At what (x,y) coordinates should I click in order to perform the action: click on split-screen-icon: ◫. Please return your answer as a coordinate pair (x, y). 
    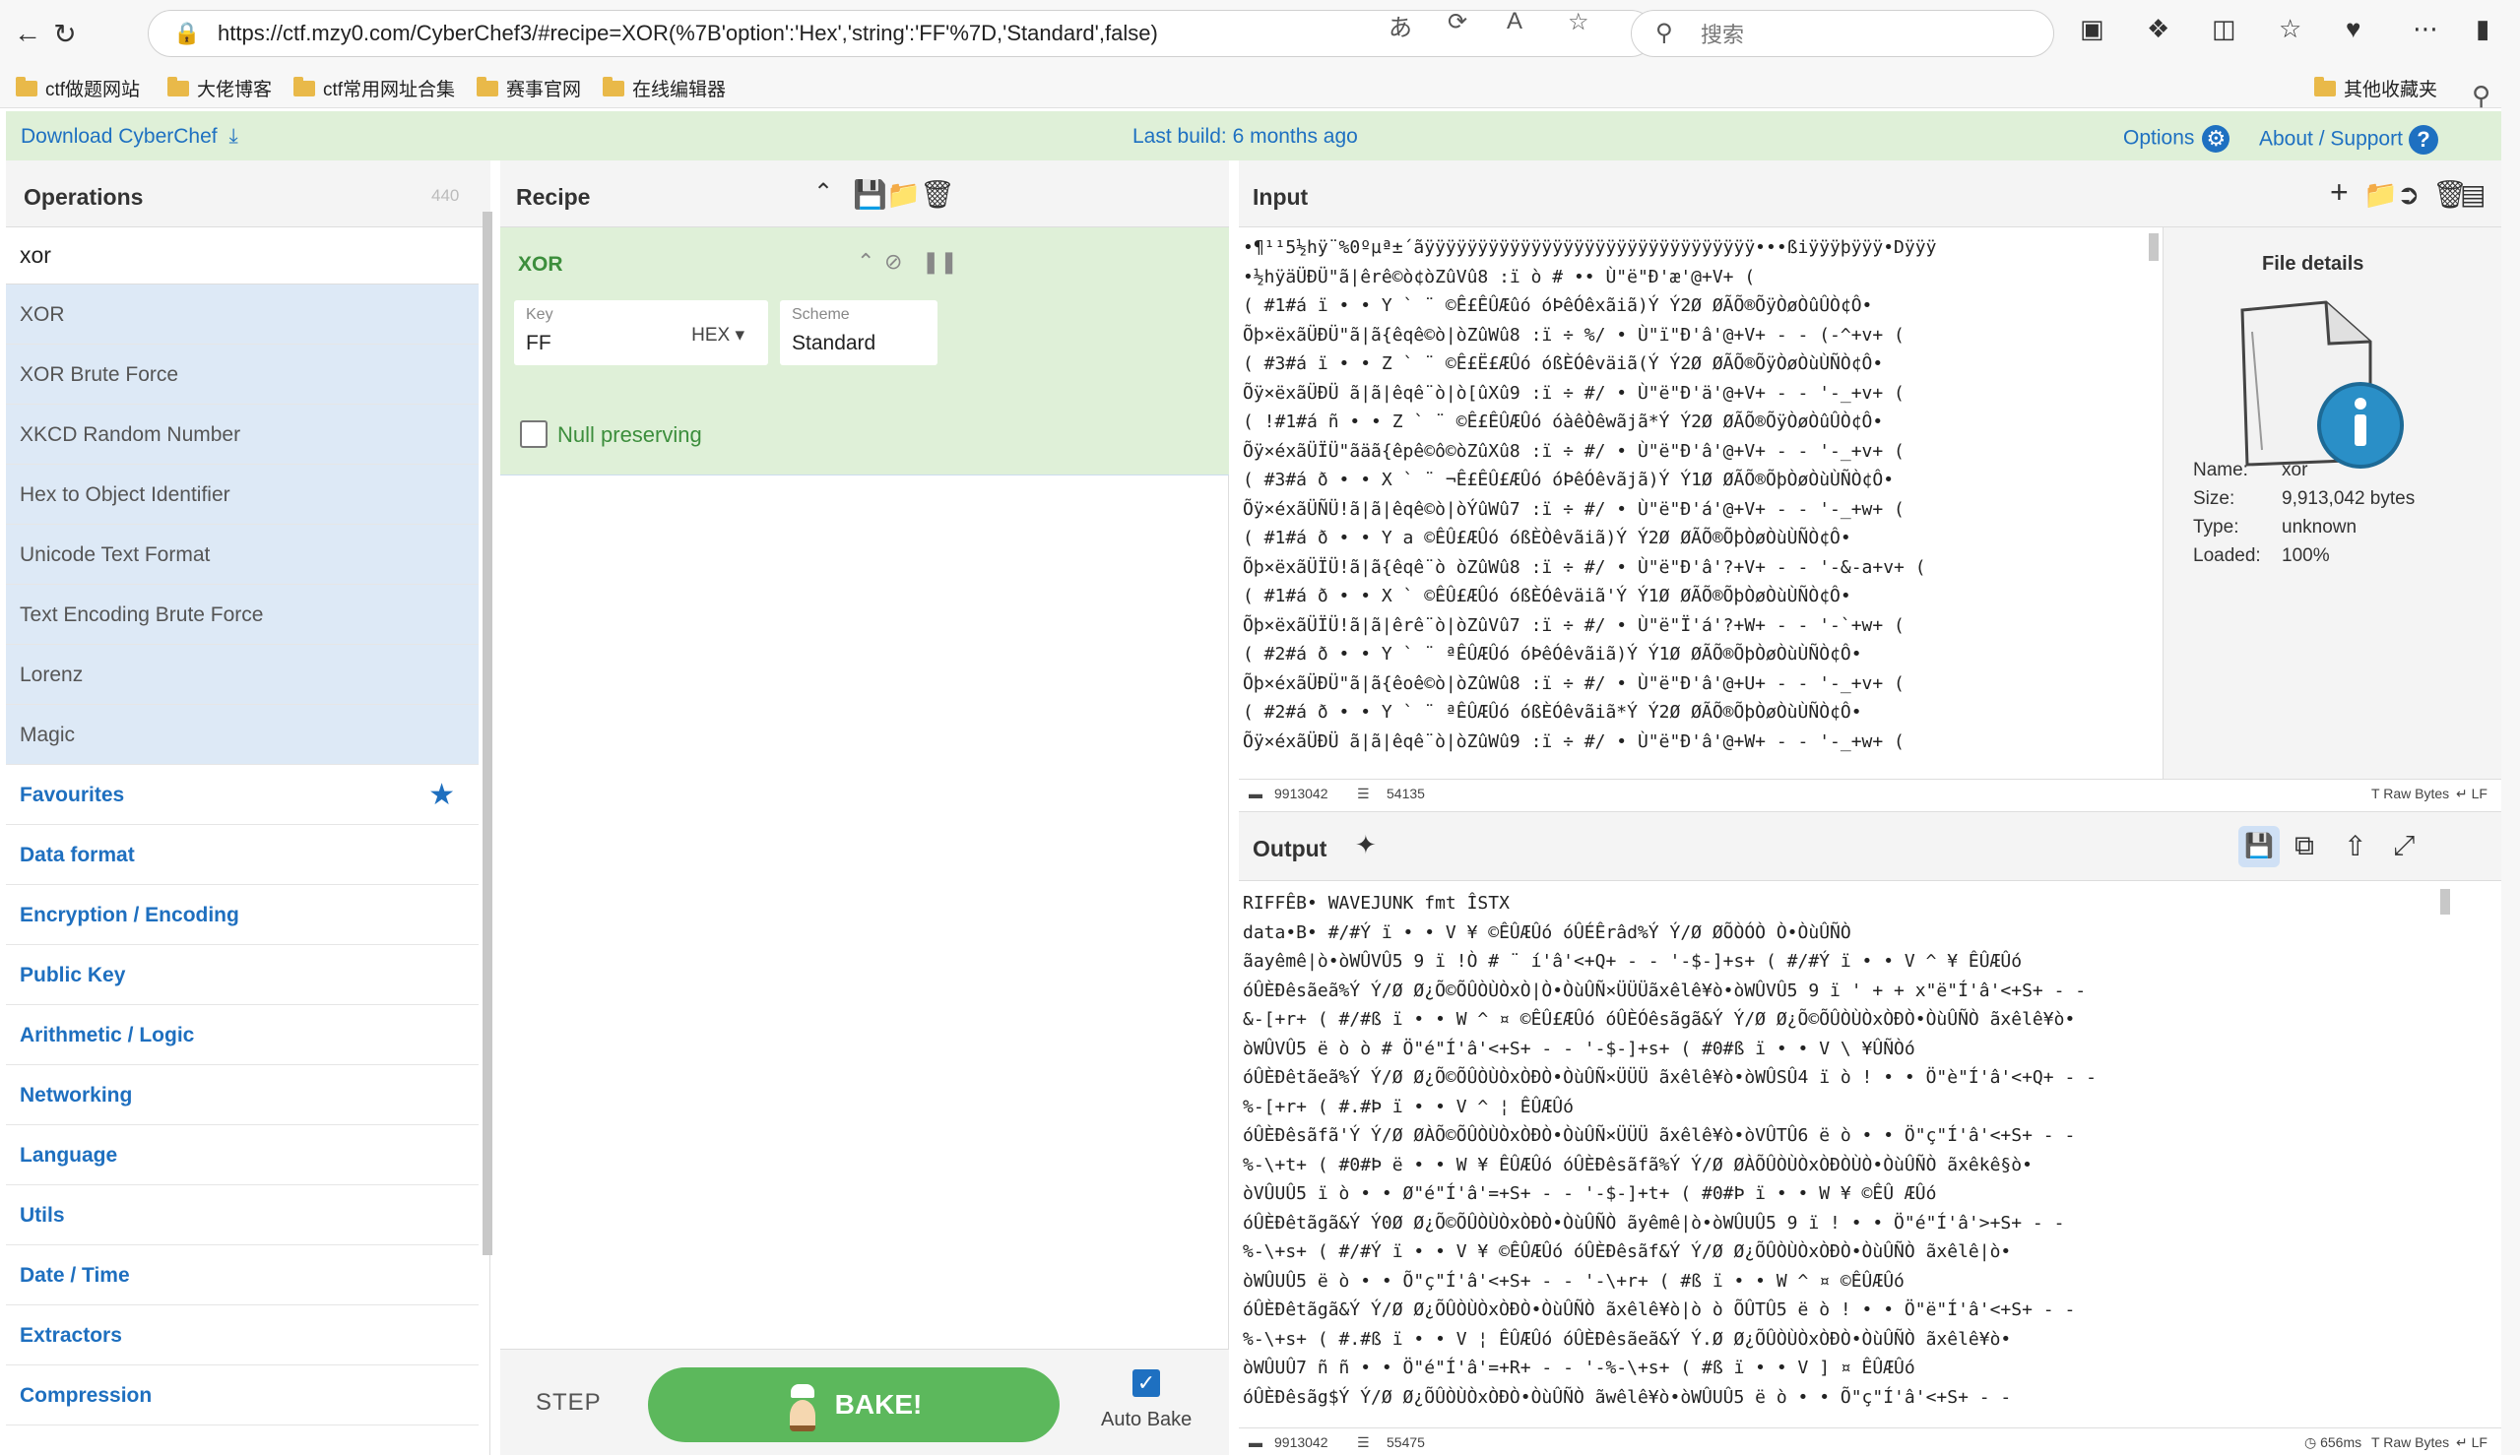
    Looking at the image, I should click on (2224, 29).